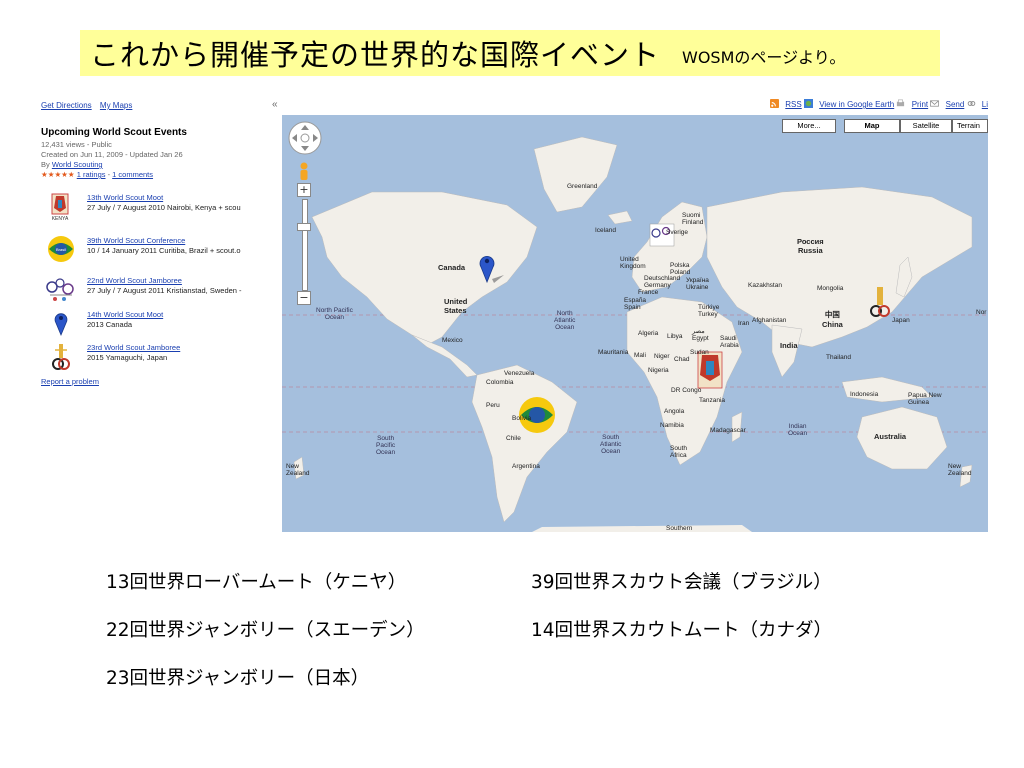 The height and width of the screenshot is (768, 1024). What do you see at coordinates (672, 425) in the screenshot?
I see `map-label: Namibia` at bounding box center [672, 425].